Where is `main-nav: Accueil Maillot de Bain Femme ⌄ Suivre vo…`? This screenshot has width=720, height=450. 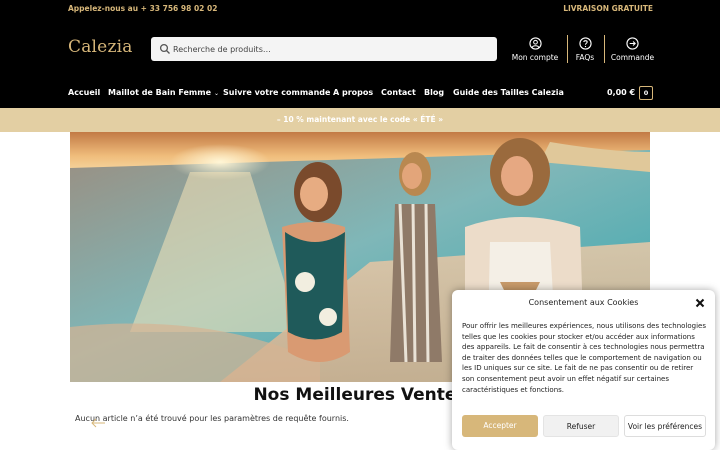 main-nav: Accueil Maillot de Bain Femme ⌄ Suivre vo… is located at coordinates (360, 93).